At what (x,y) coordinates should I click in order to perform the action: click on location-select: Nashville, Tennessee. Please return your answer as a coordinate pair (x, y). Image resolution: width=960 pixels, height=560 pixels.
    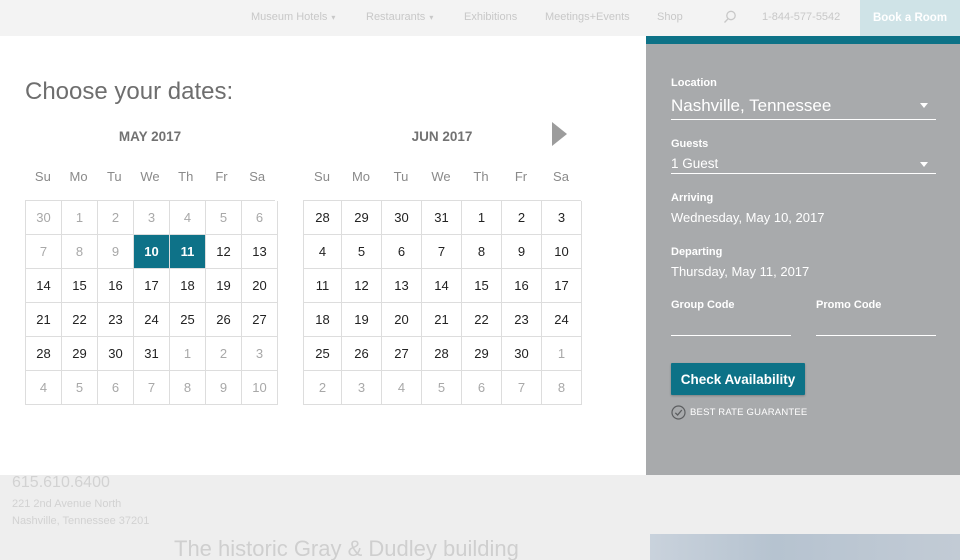
    Looking at the image, I should click on (751, 106).